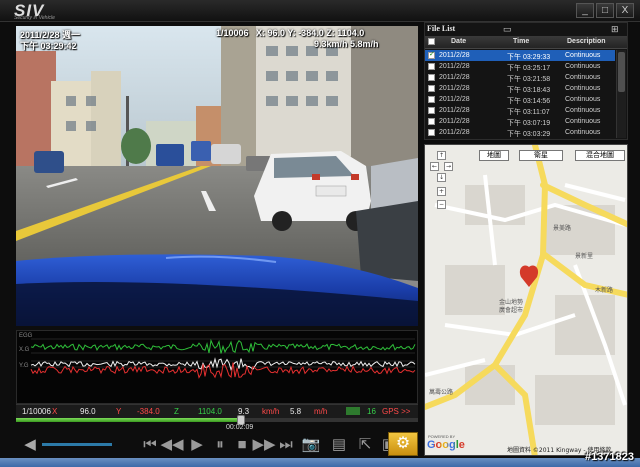 The image size is (640, 467). What do you see at coordinates (431, 41) in the screenshot?
I see `select-all-checkbox` at bounding box center [431, 41].